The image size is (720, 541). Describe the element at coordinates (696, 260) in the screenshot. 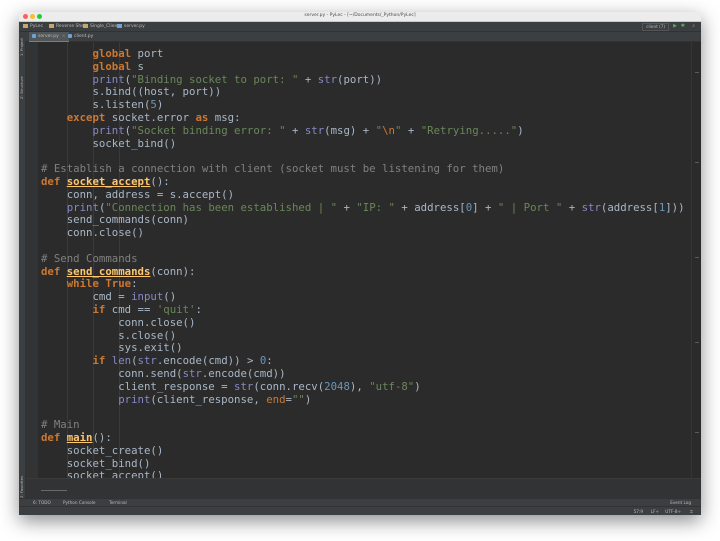

I see `editor-vertical-scrollbar` at that location.